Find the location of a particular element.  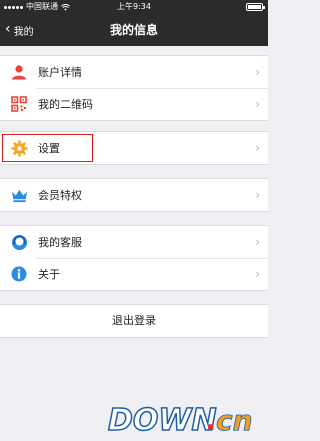

page-title: 我的信息 is located at coordinates (133, 30).